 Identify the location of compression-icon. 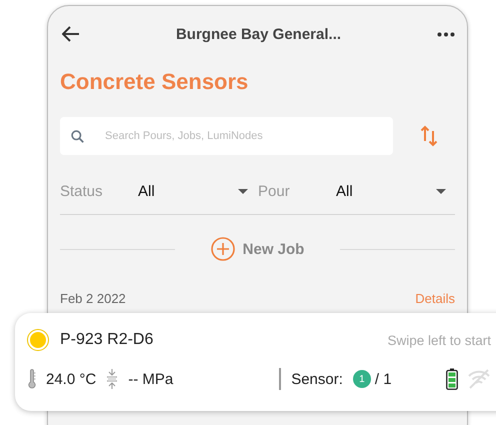
(112, 379).